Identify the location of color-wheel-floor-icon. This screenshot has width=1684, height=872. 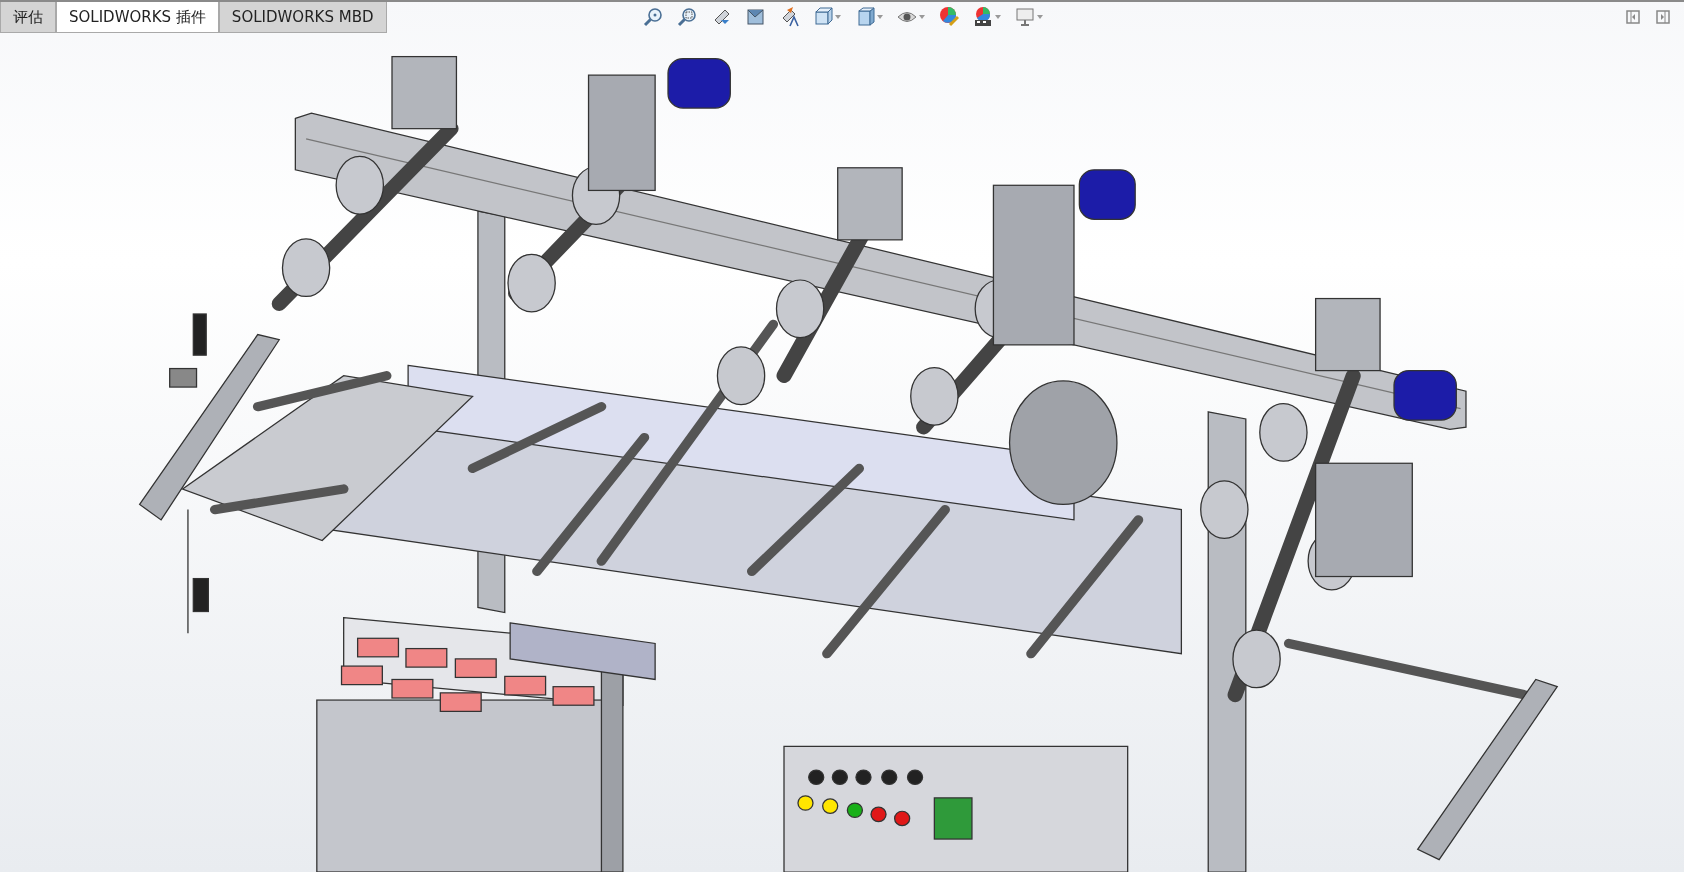
(983, 16).